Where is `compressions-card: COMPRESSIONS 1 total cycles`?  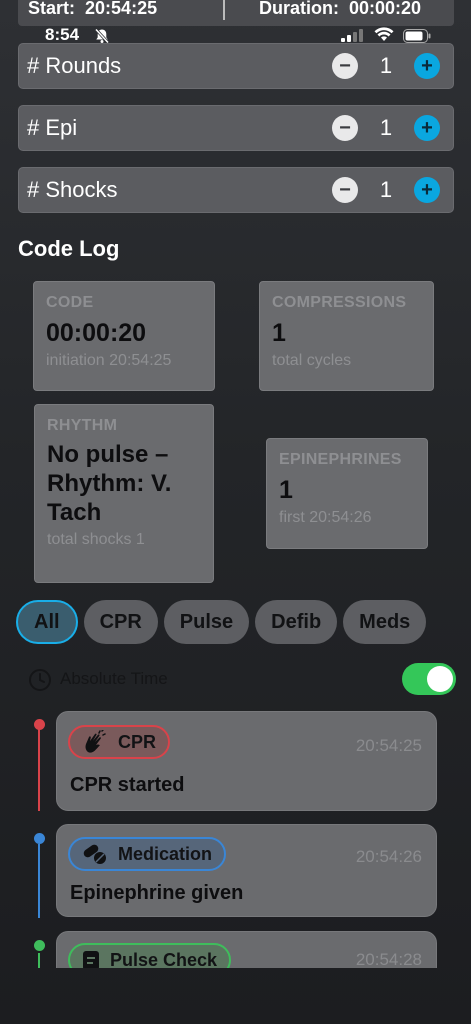 compressions-card: COMPRESSIONS 1 total cycles is located at coordinates (346, 336).